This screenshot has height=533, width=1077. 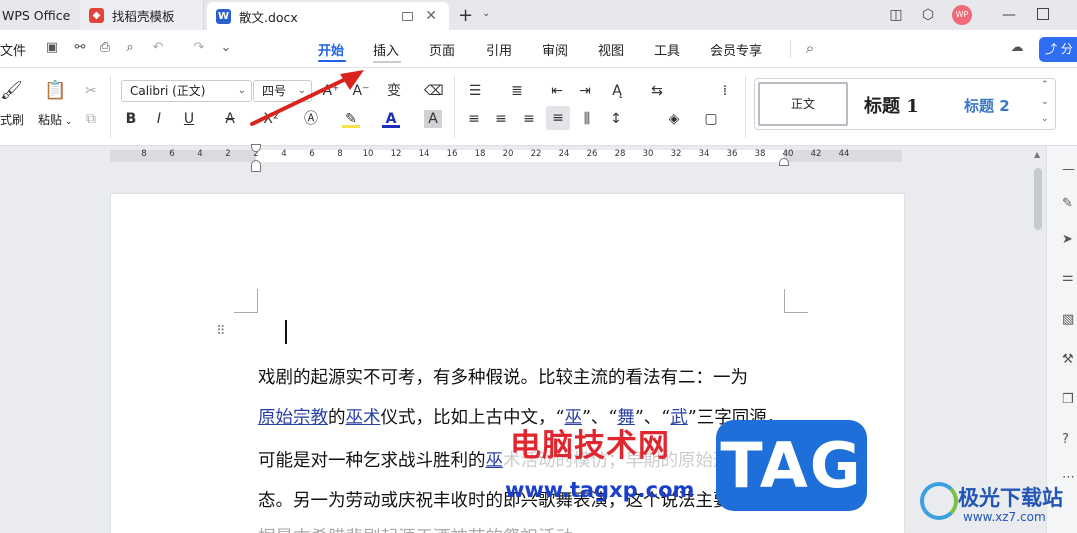 What do you see at coordinates (529, 119) in the screenshot?
I see `align-right-icon: ≡` at bounding box center [529, 119].